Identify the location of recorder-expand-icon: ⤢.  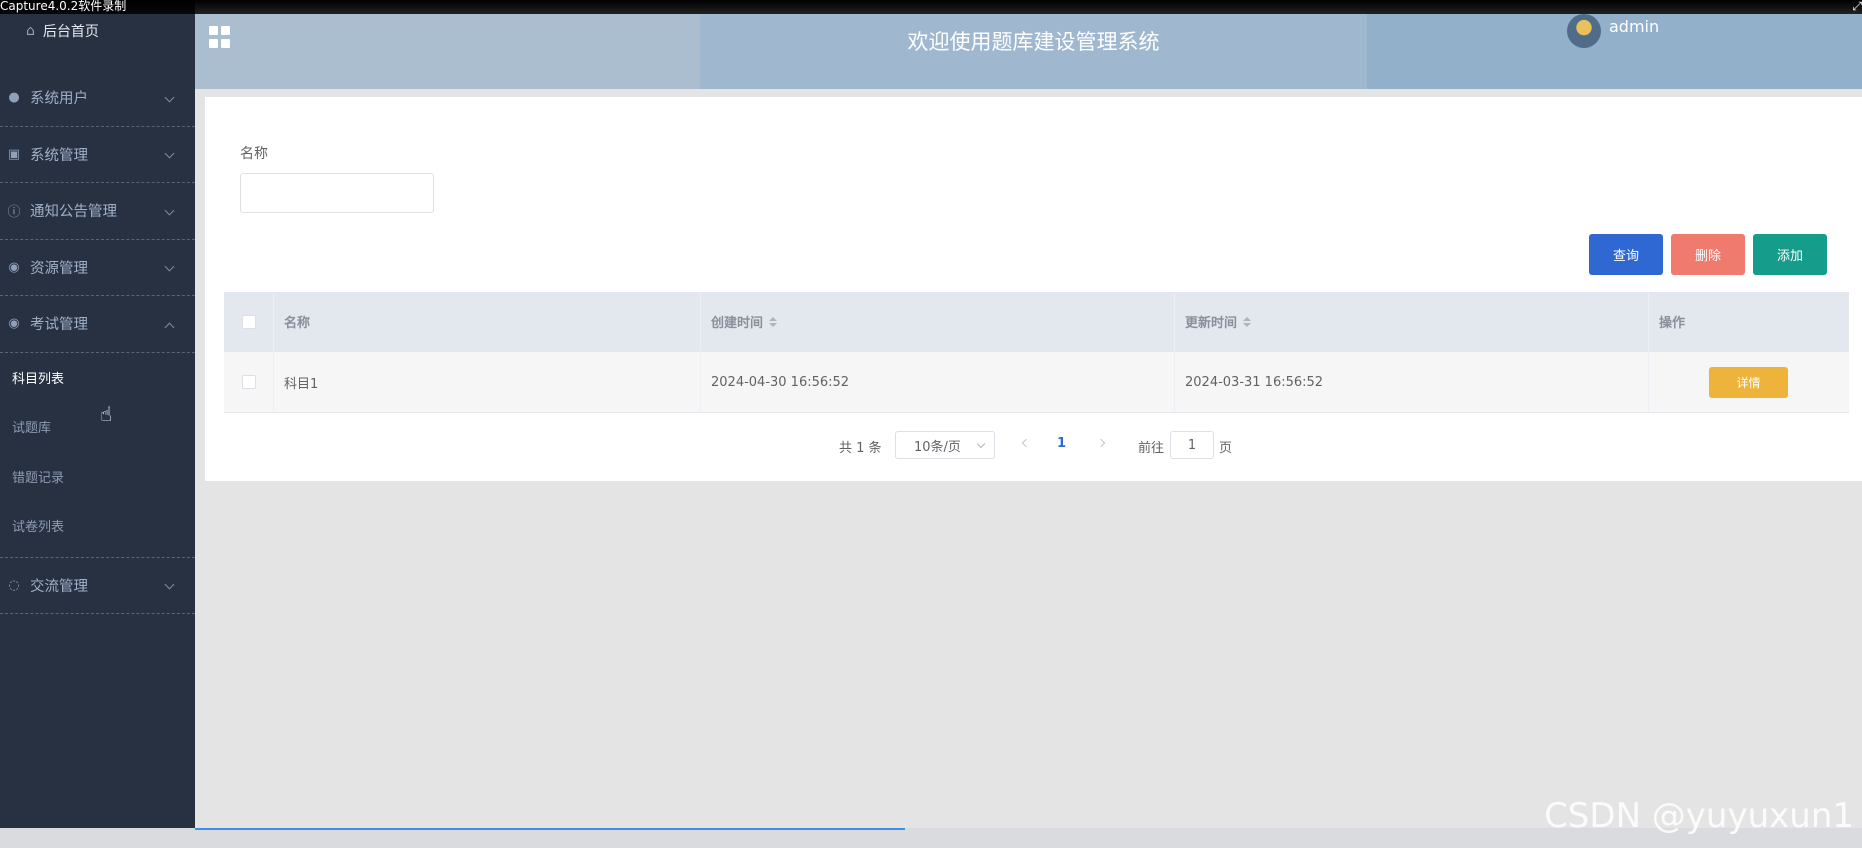
(1857, 6).